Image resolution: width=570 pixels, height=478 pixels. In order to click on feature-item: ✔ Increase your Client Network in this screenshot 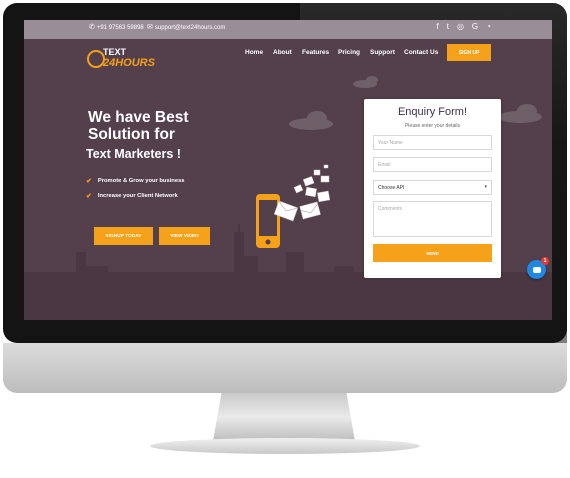, I will do `click(132, 196)`.